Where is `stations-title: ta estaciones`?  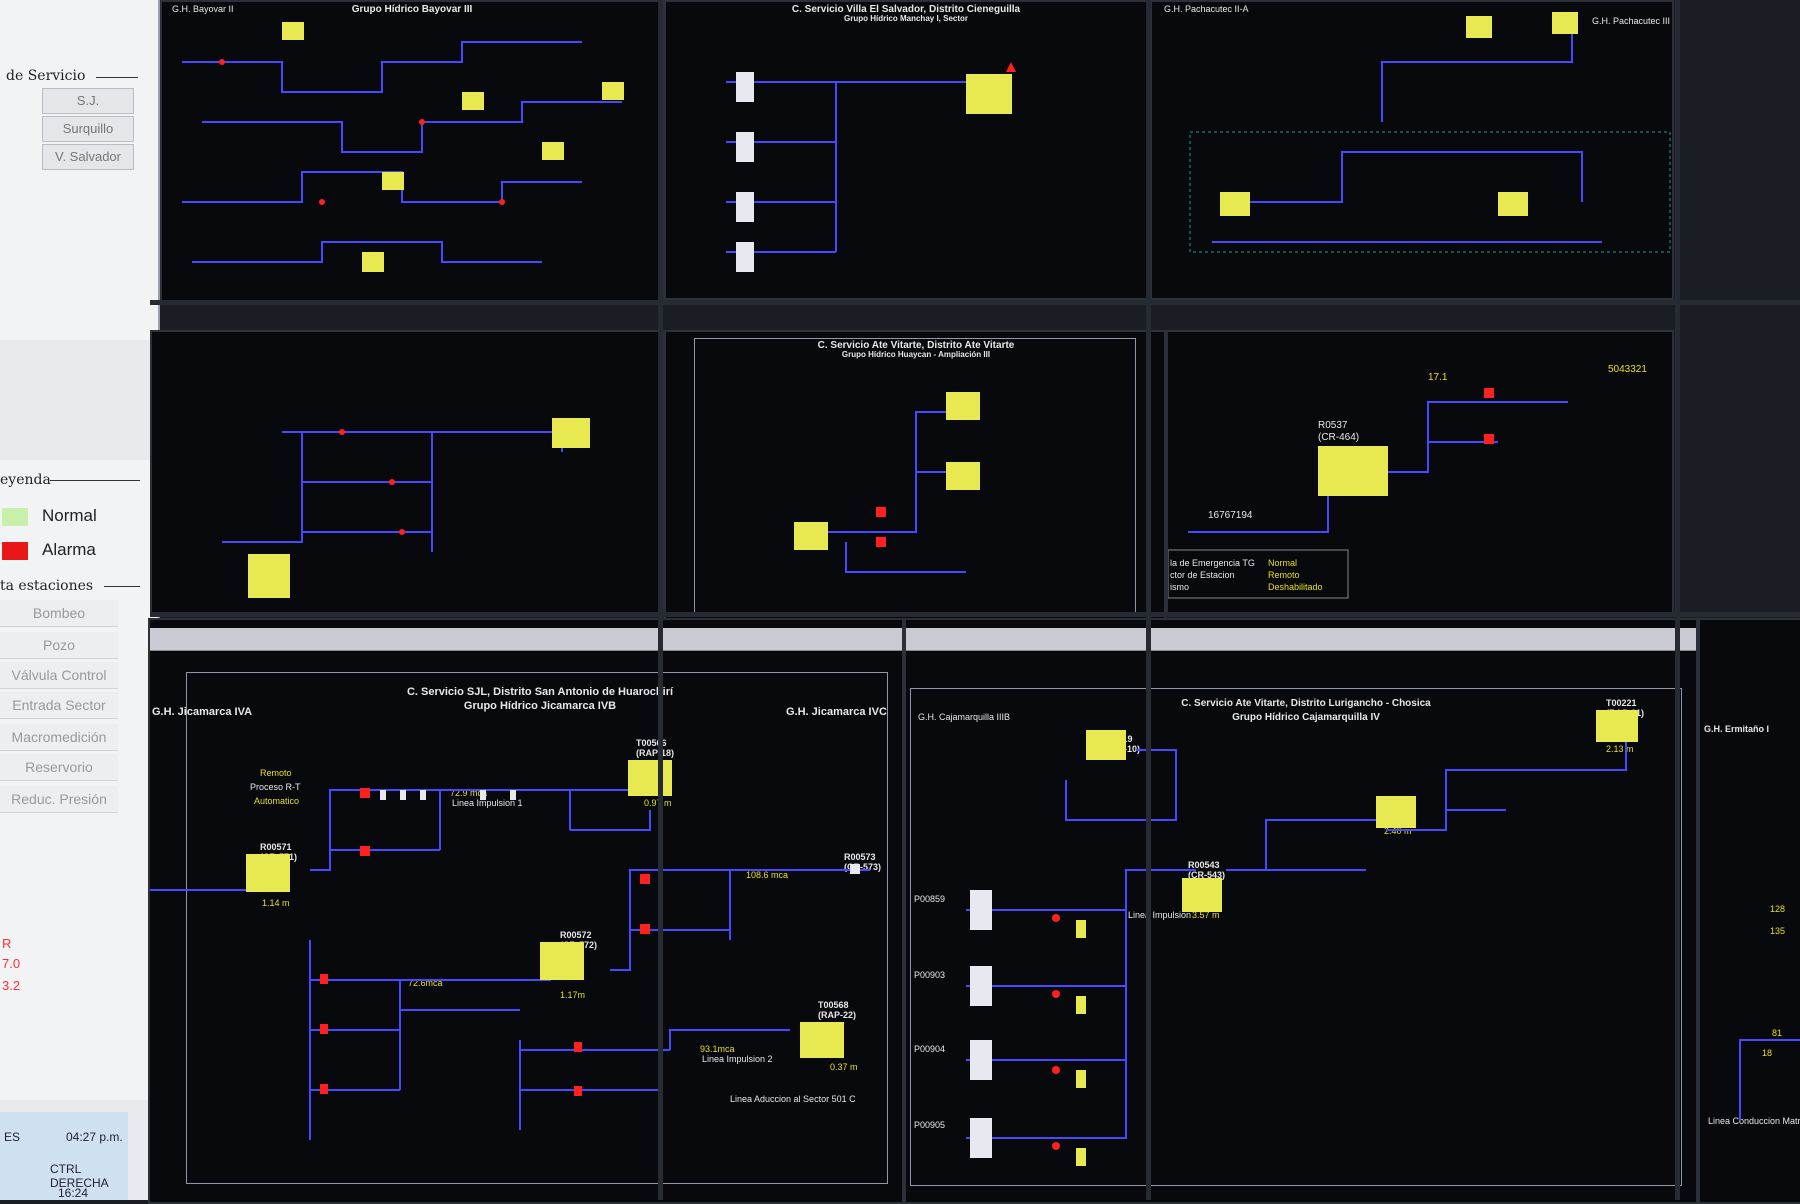 stations-title: ta estaciones is located at coordinates (47, 586).